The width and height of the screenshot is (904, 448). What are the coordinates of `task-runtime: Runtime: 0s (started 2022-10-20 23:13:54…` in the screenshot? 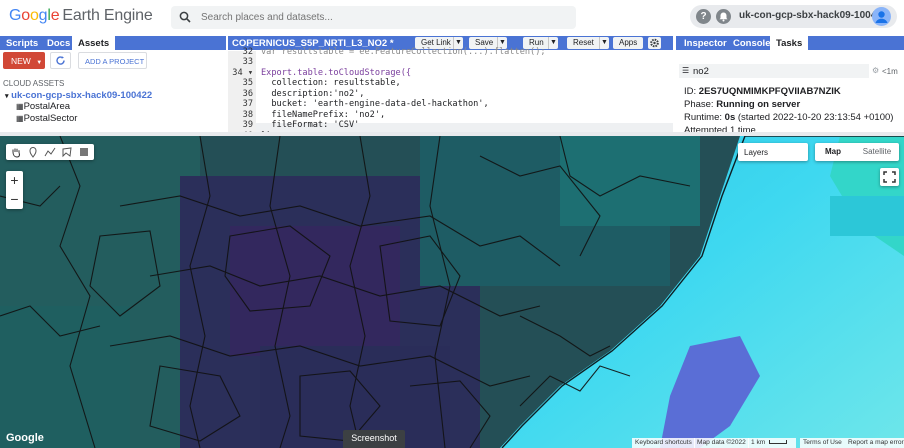 It's located at (789, 117).